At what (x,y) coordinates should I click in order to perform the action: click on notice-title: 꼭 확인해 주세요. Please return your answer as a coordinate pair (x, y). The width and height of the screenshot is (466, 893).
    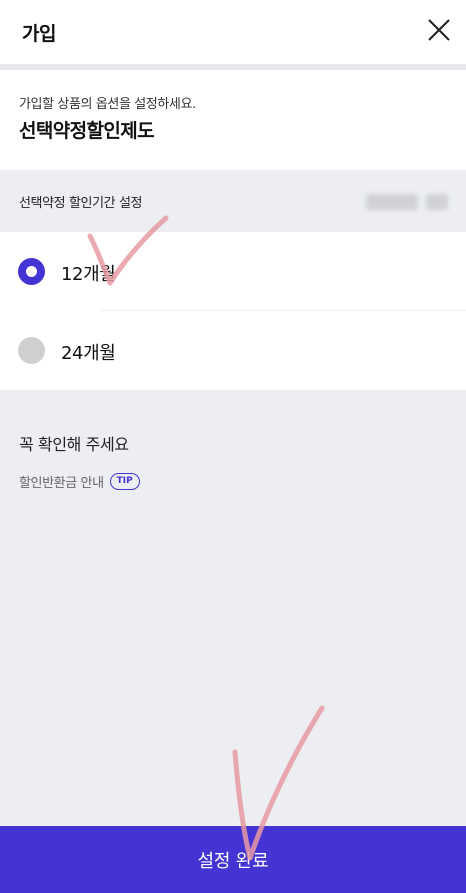
    Looking at the image, I should click on (74, 444).